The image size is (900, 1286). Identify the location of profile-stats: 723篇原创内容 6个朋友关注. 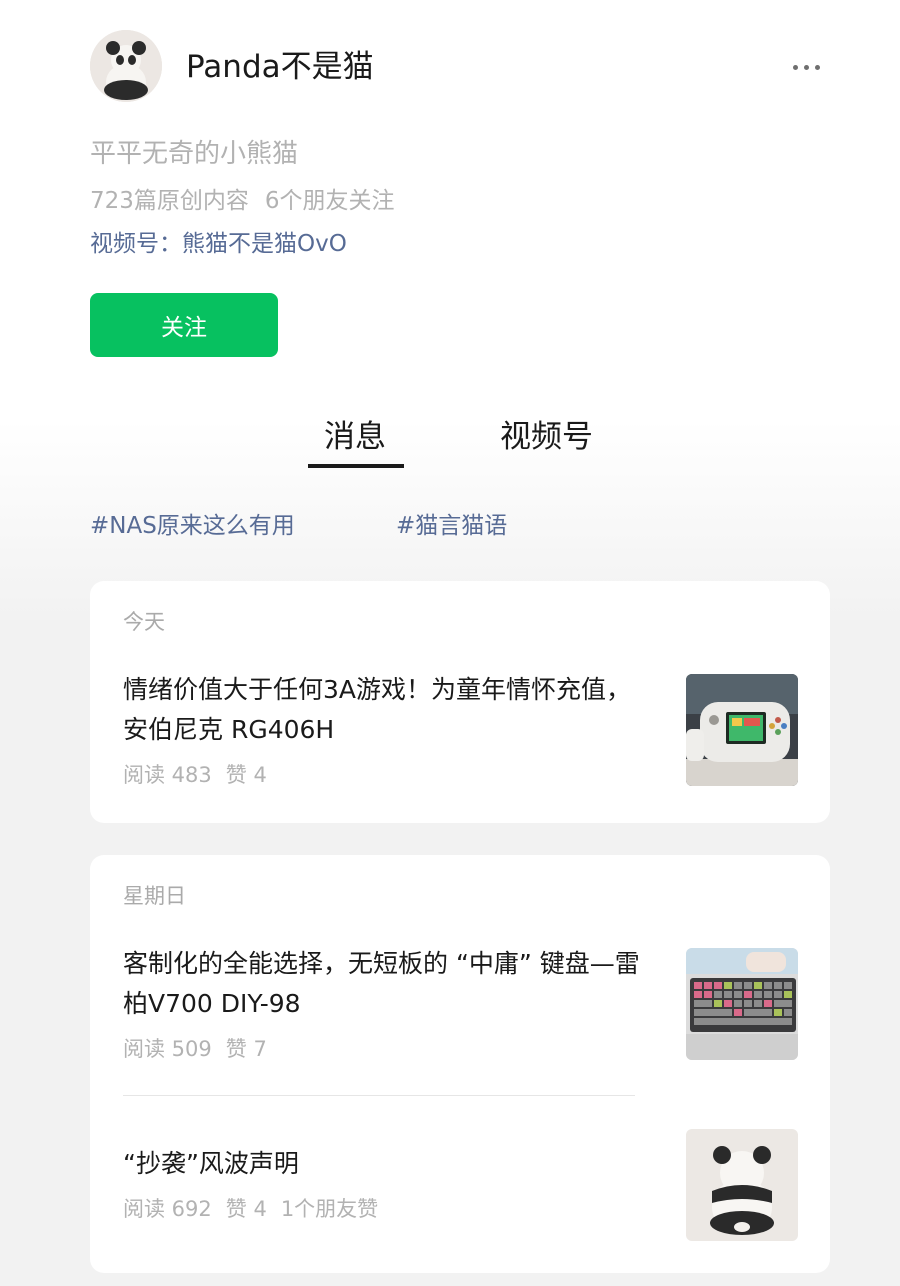
(242, 201).